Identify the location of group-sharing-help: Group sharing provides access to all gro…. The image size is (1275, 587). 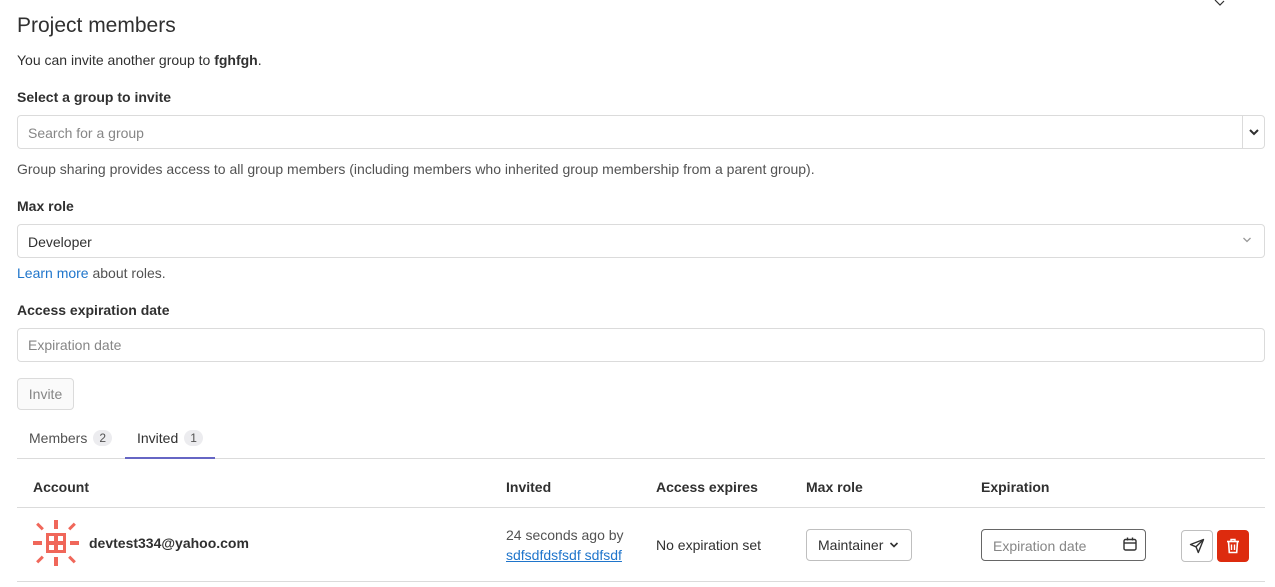
(416, 169).